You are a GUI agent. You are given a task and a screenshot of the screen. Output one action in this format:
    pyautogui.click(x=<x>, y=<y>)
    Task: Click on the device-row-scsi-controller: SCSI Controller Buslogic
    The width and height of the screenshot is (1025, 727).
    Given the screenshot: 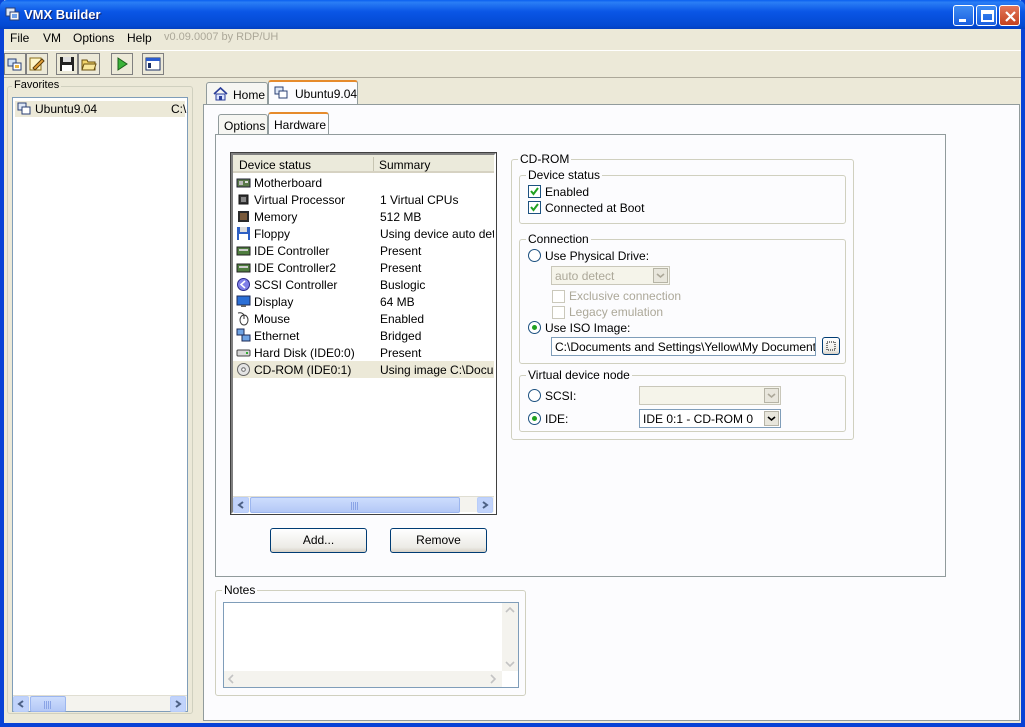 What is the action you would take?
    pyautogui.click(x=363, y=284)
    